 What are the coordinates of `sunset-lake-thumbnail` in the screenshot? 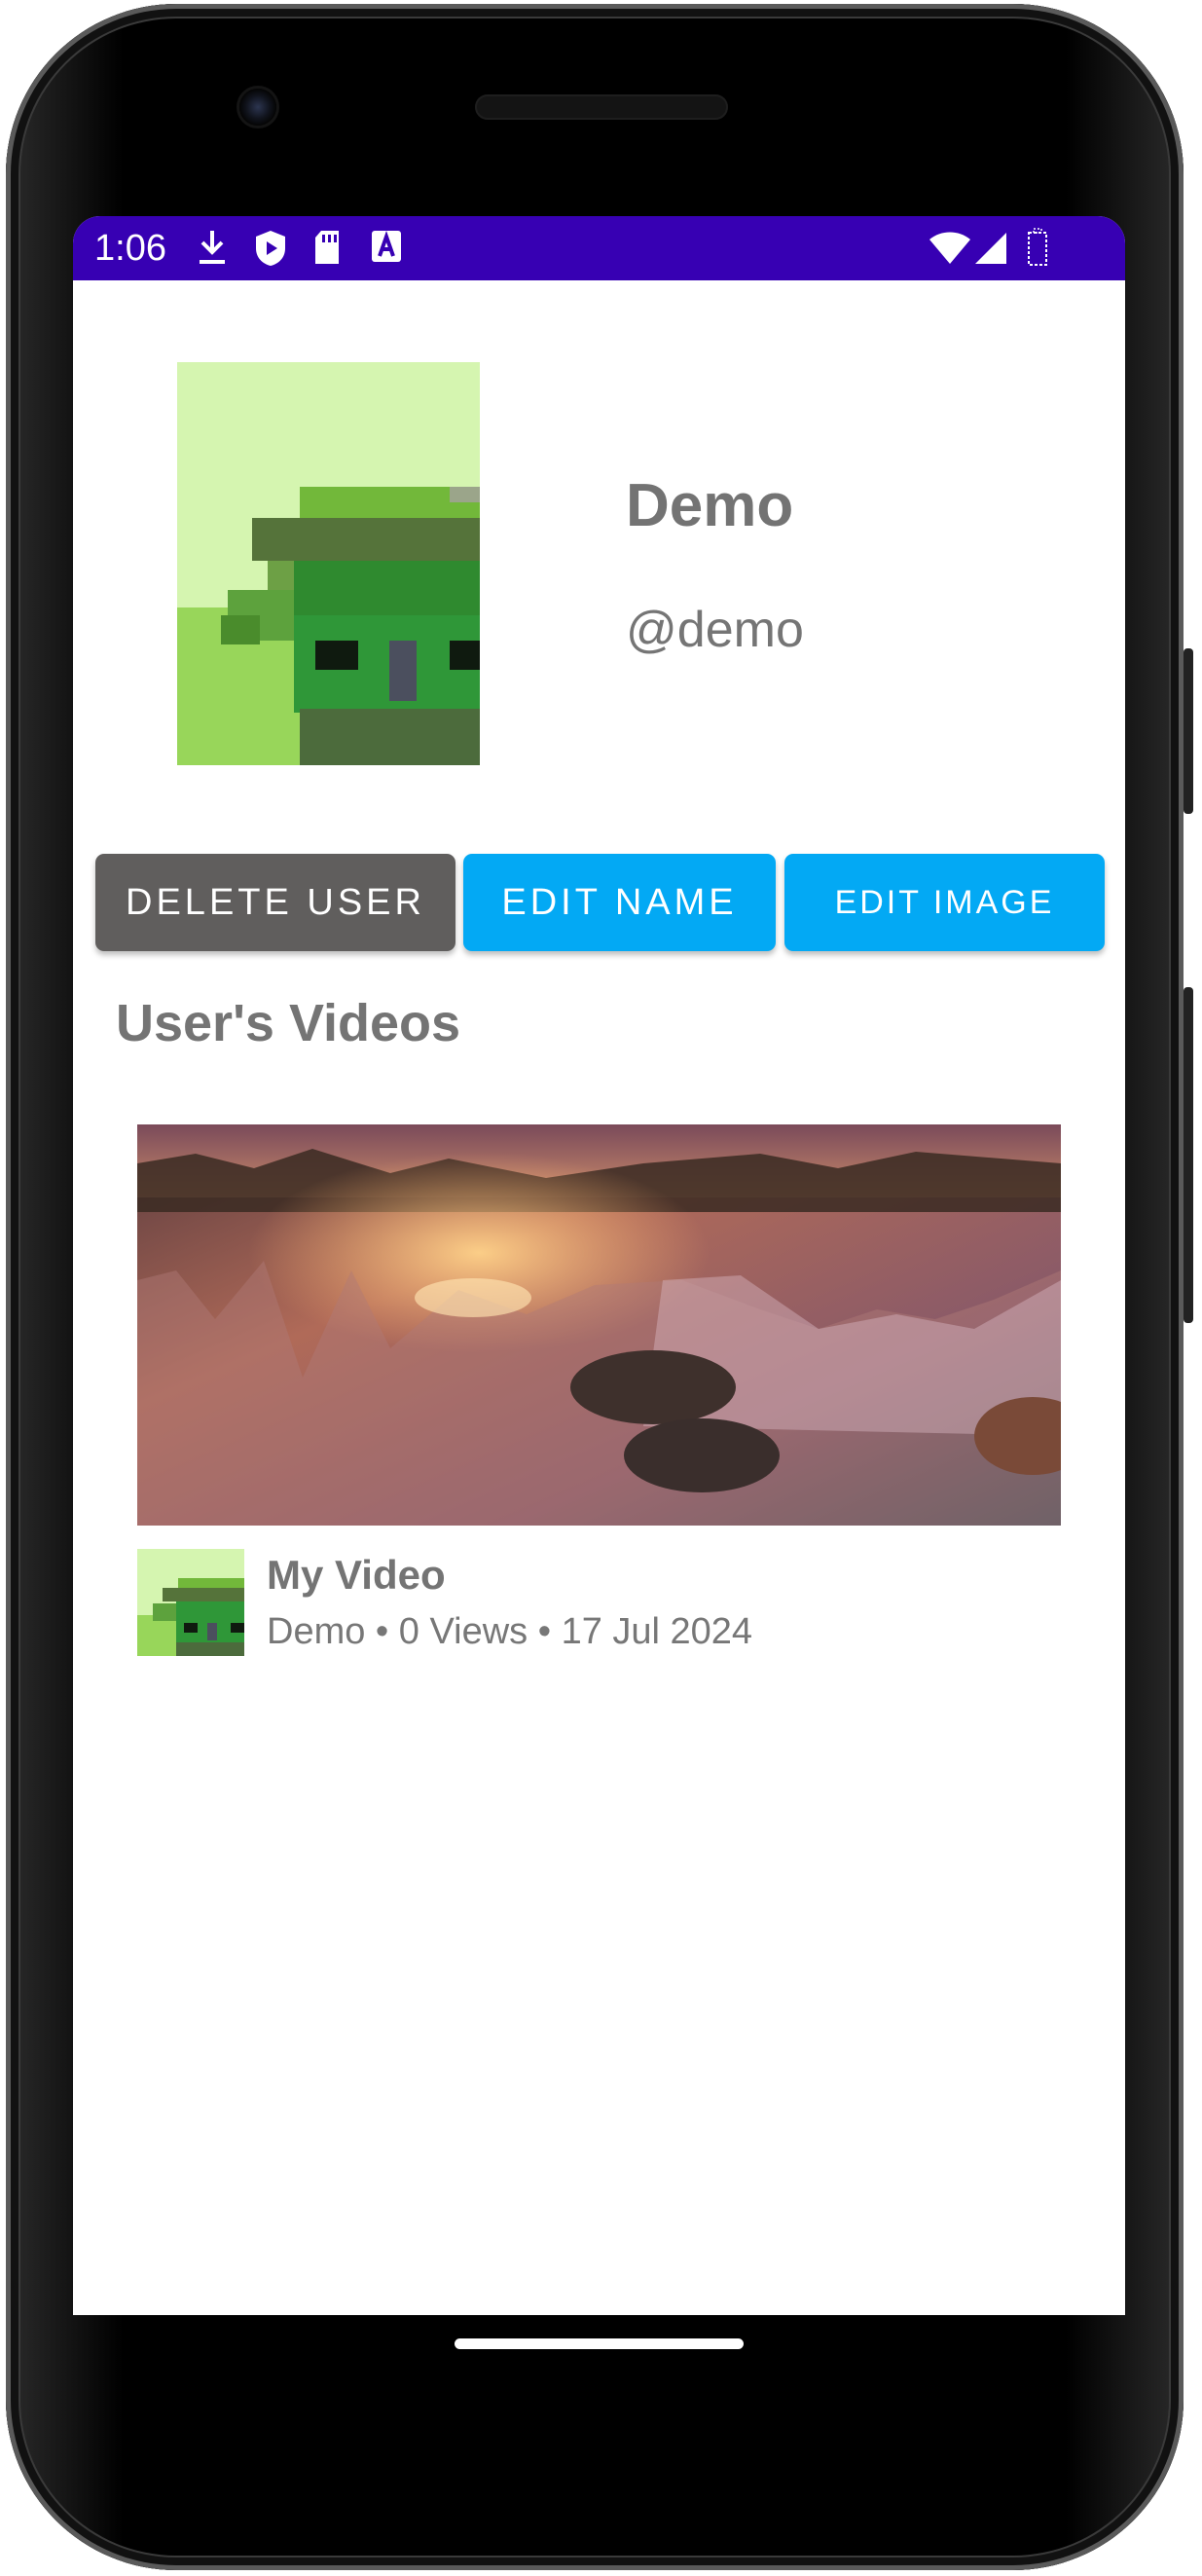 It's located at (614, 1325).